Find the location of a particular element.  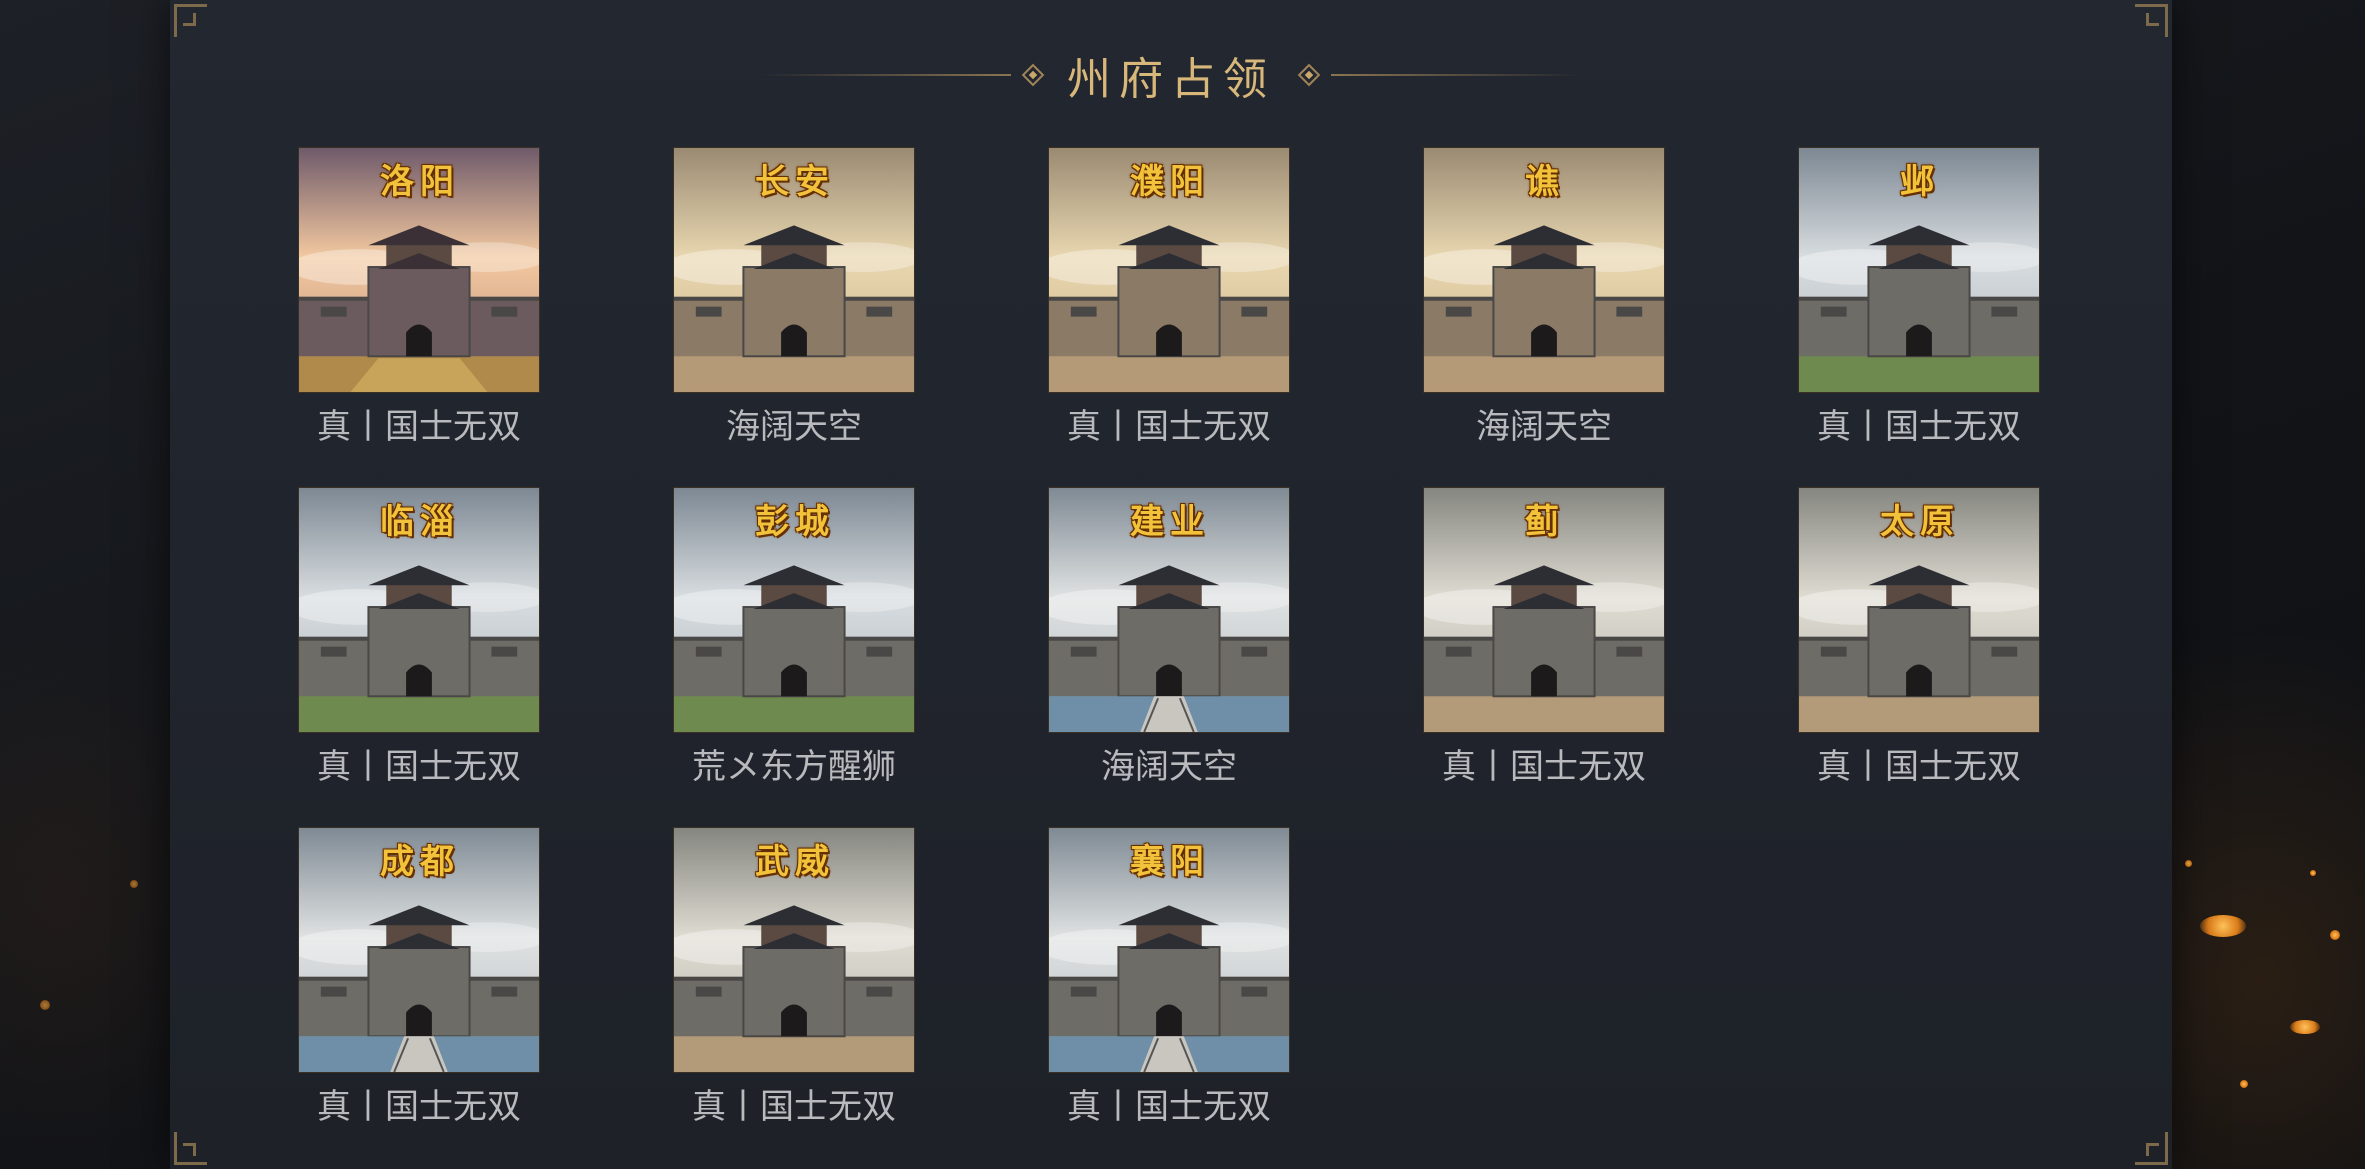

city-card: 洛阳 真丨国士无双 is located at coordinates (419, 317).